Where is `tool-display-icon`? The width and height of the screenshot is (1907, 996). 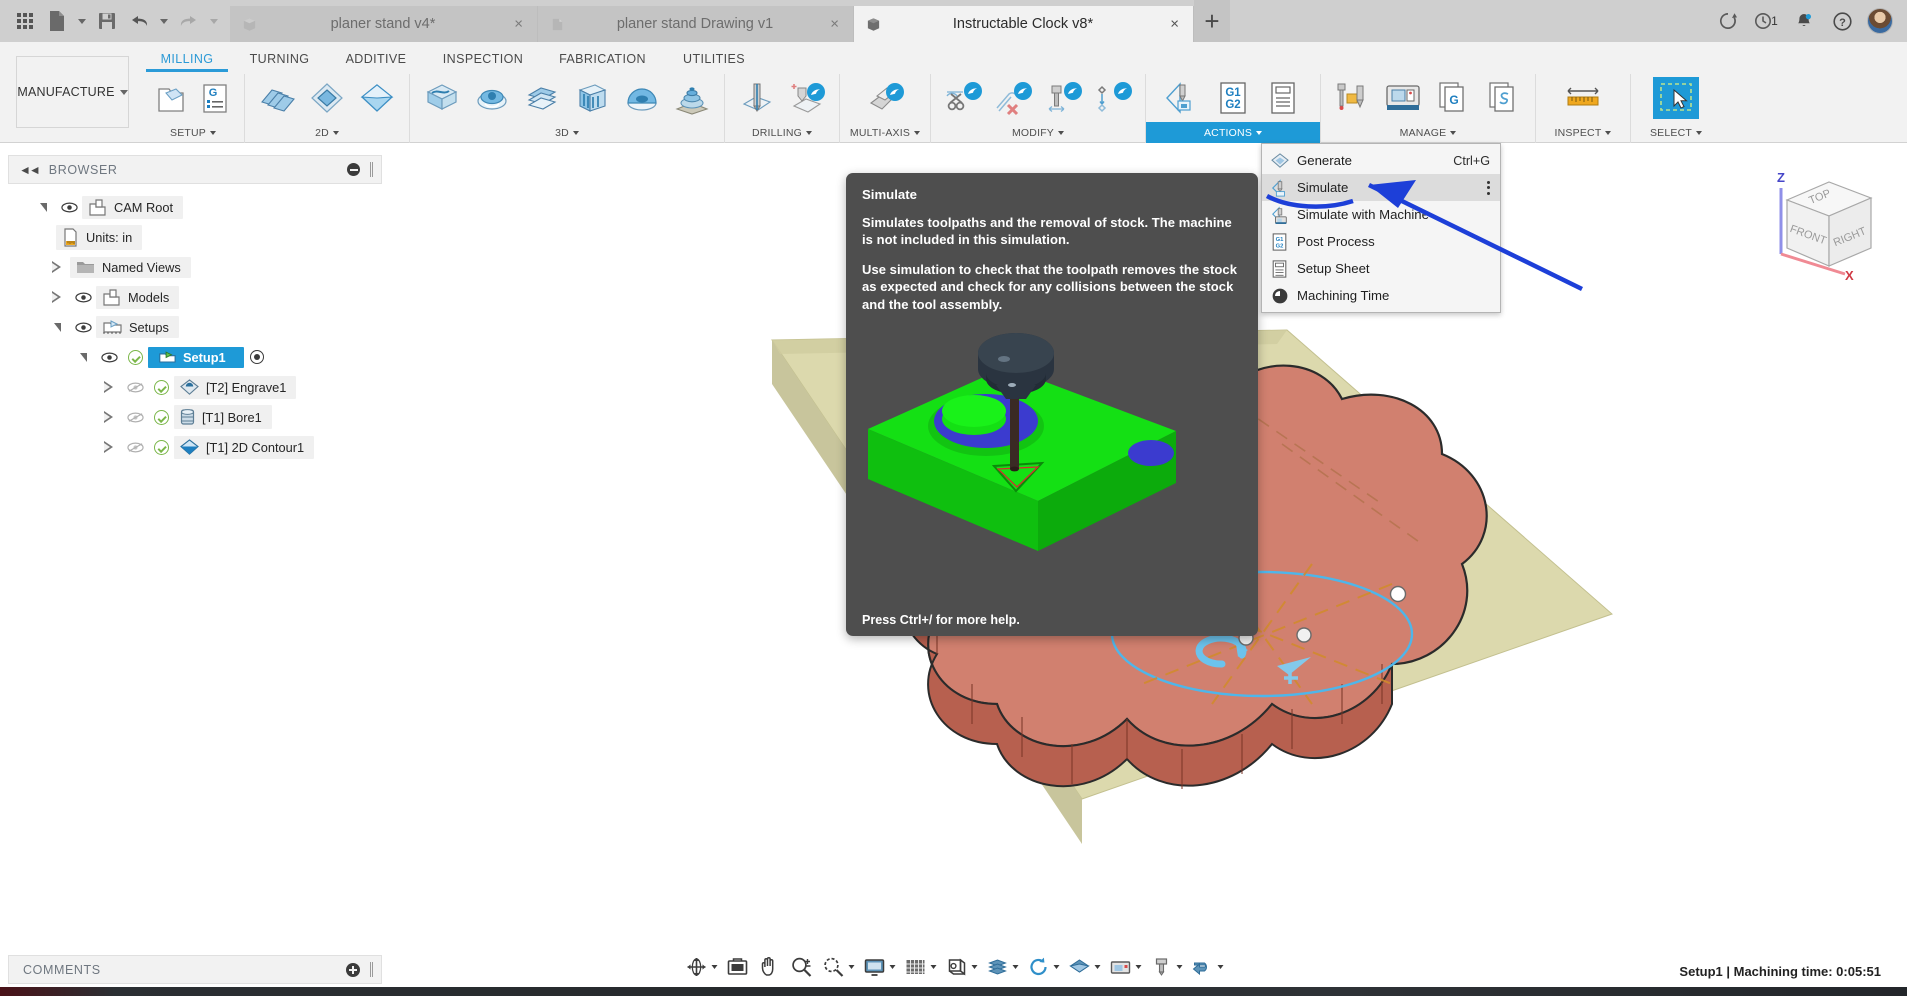
tool-display-icon is located at coordinates (1165, 967).